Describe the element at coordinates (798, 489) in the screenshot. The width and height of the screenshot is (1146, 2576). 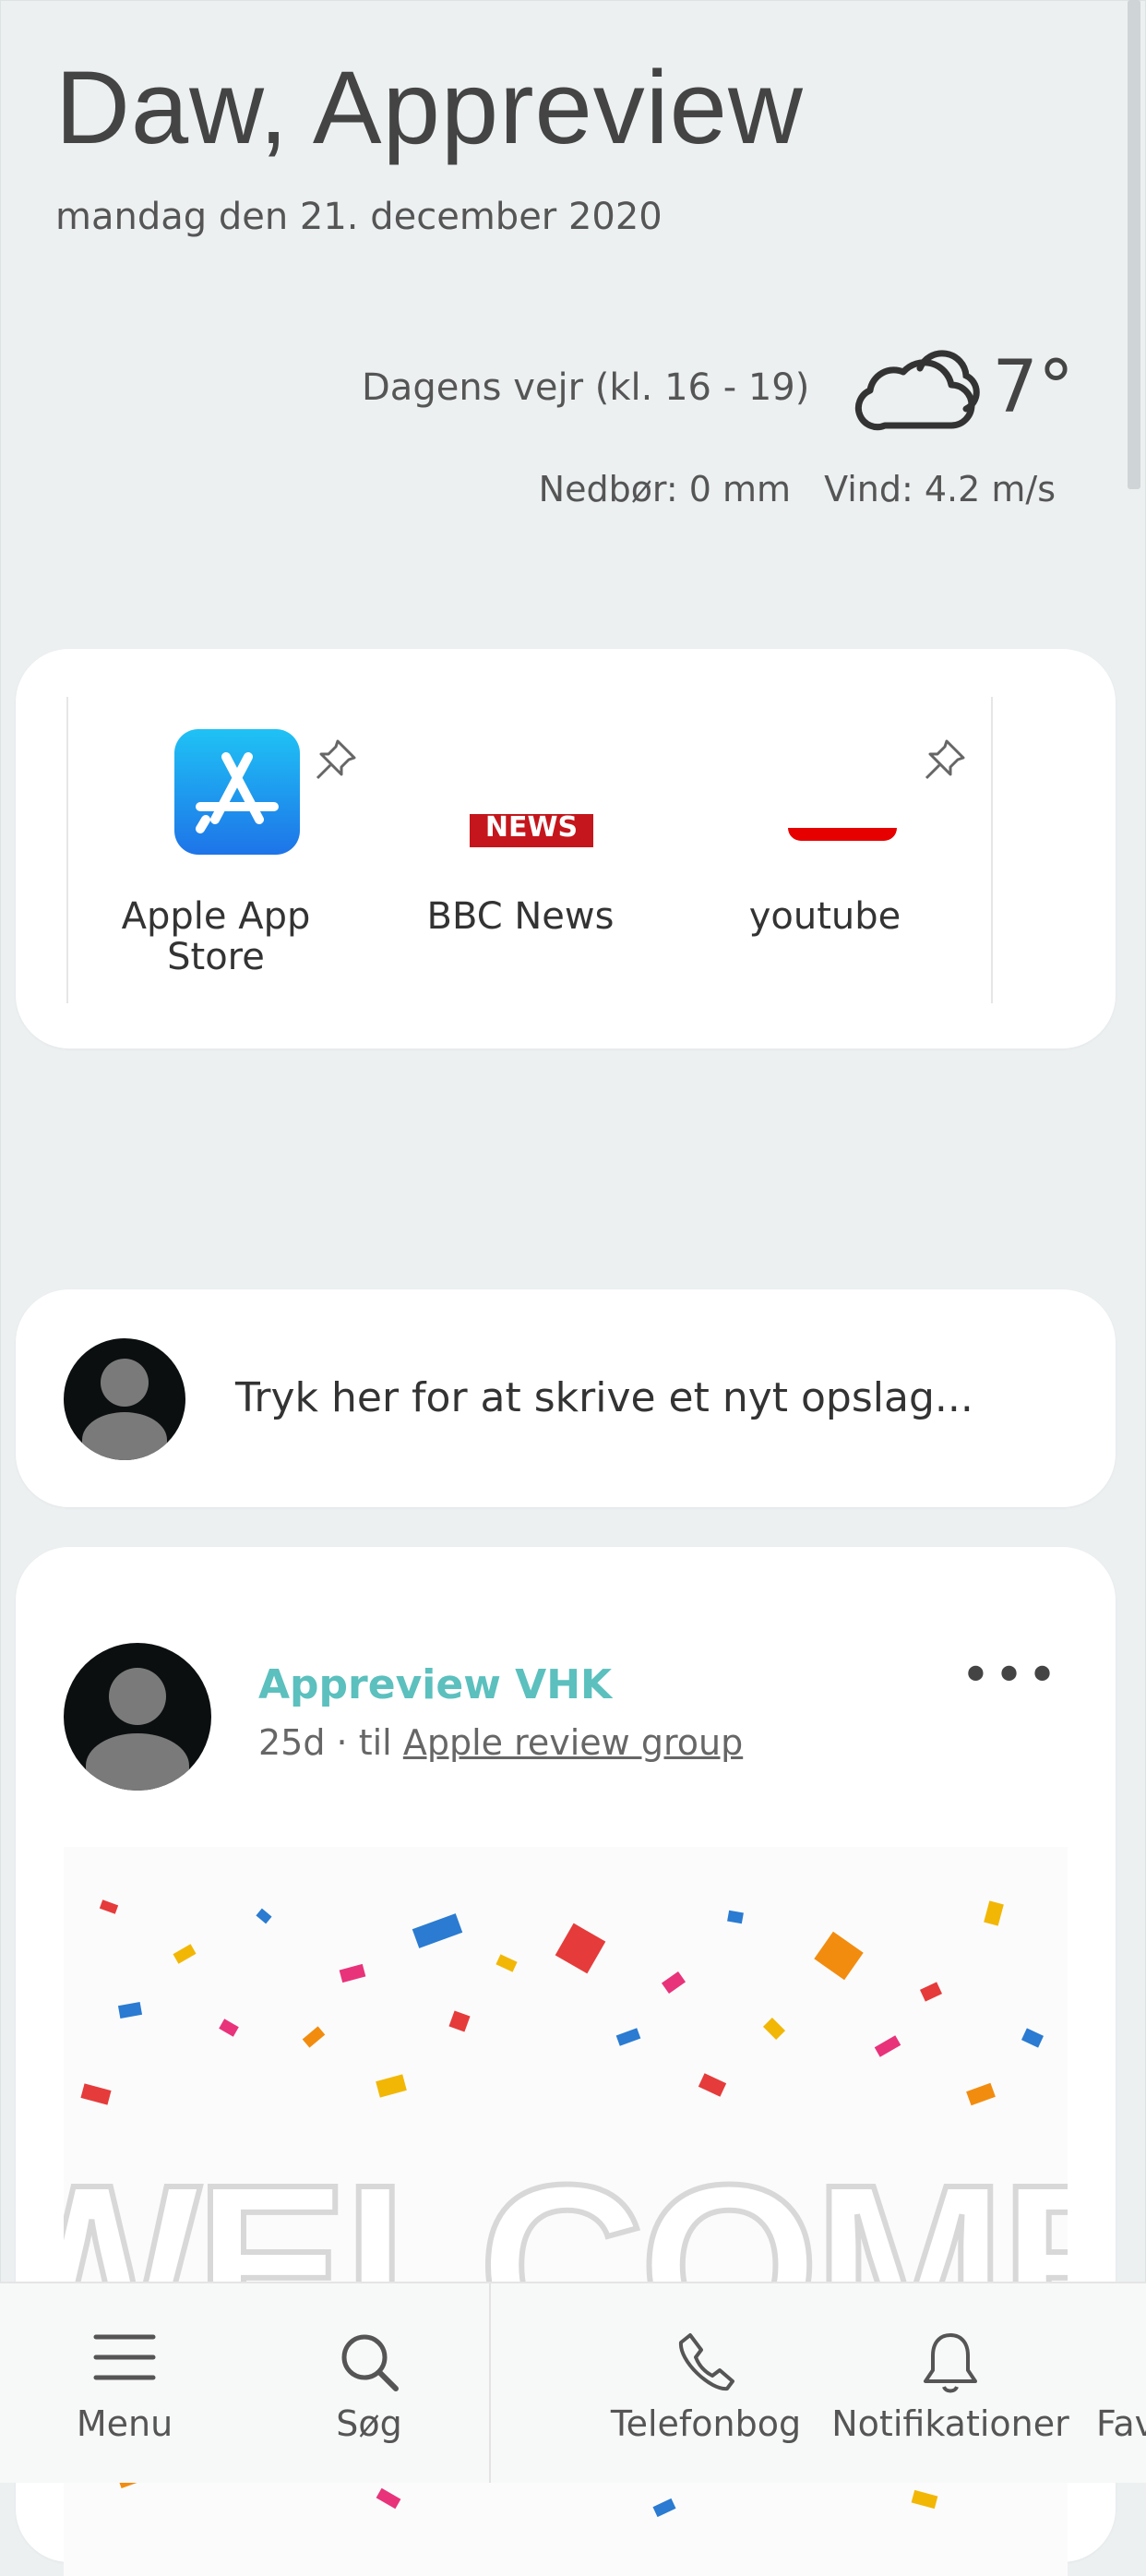
I see `weather-details: Nedbør: 0 mm Vind: 4.2 m/s` at that location.